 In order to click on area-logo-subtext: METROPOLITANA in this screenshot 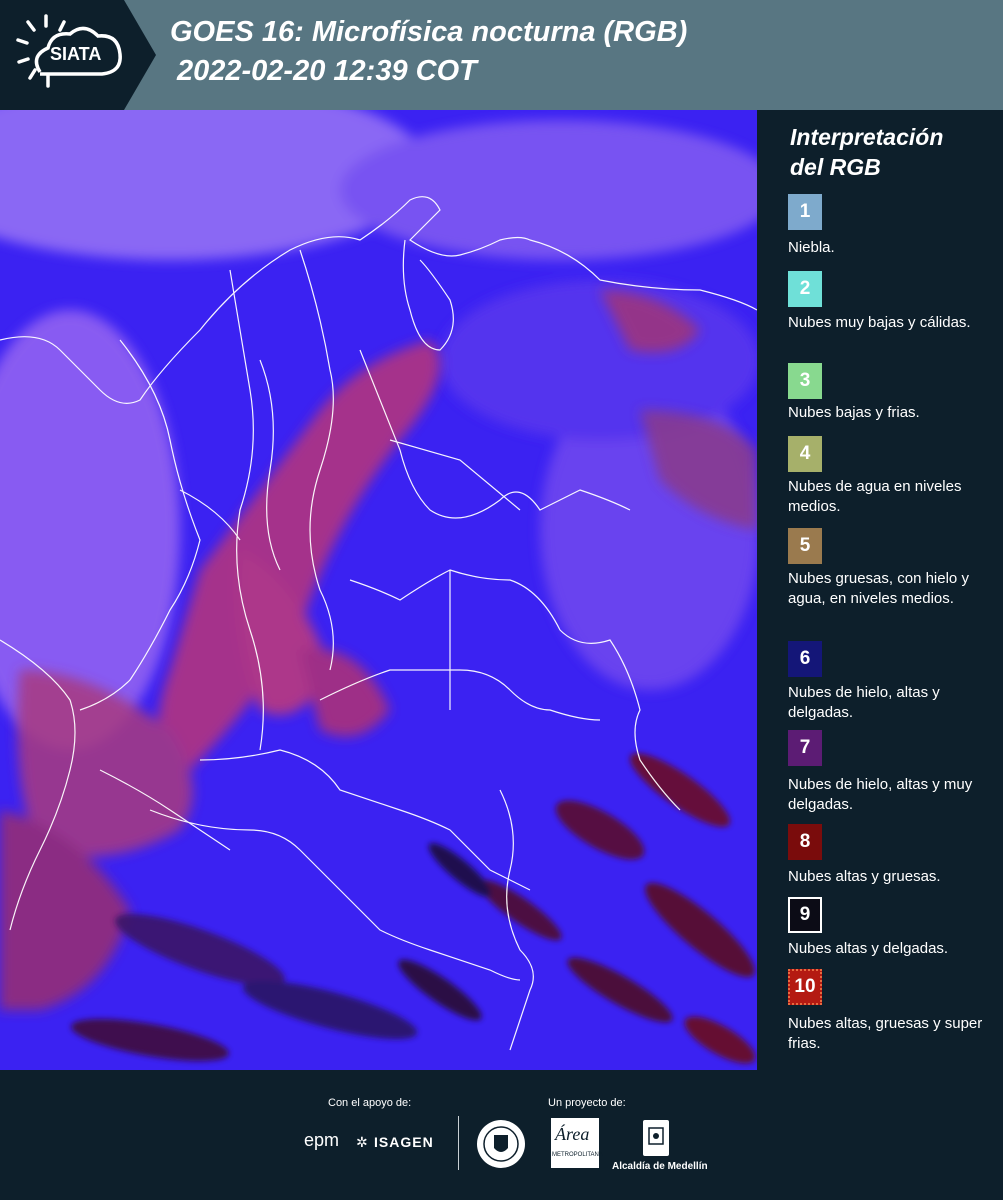, I will do `click(577, 1155)`.